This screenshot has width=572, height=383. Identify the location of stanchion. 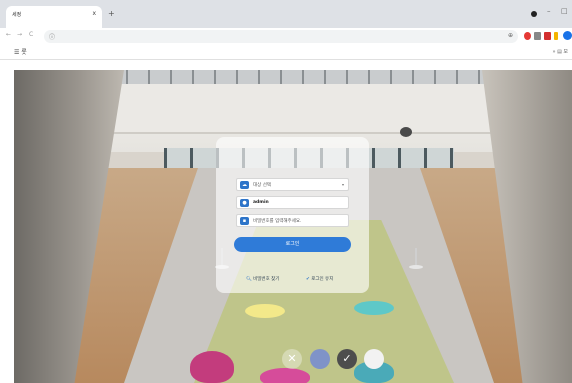
(416, 257).